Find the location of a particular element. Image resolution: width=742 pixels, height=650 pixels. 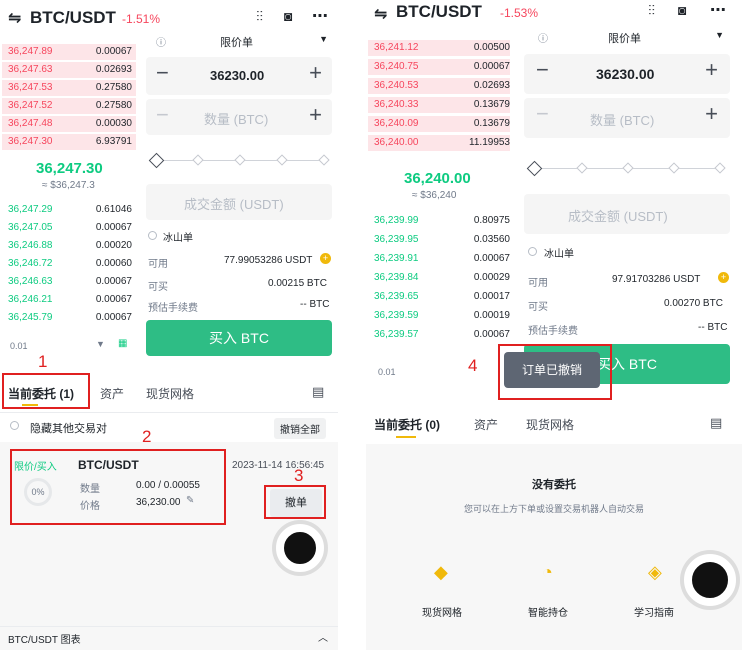

ask-row: 36,240.00 11.19953 is located at coordinates (439, 143).